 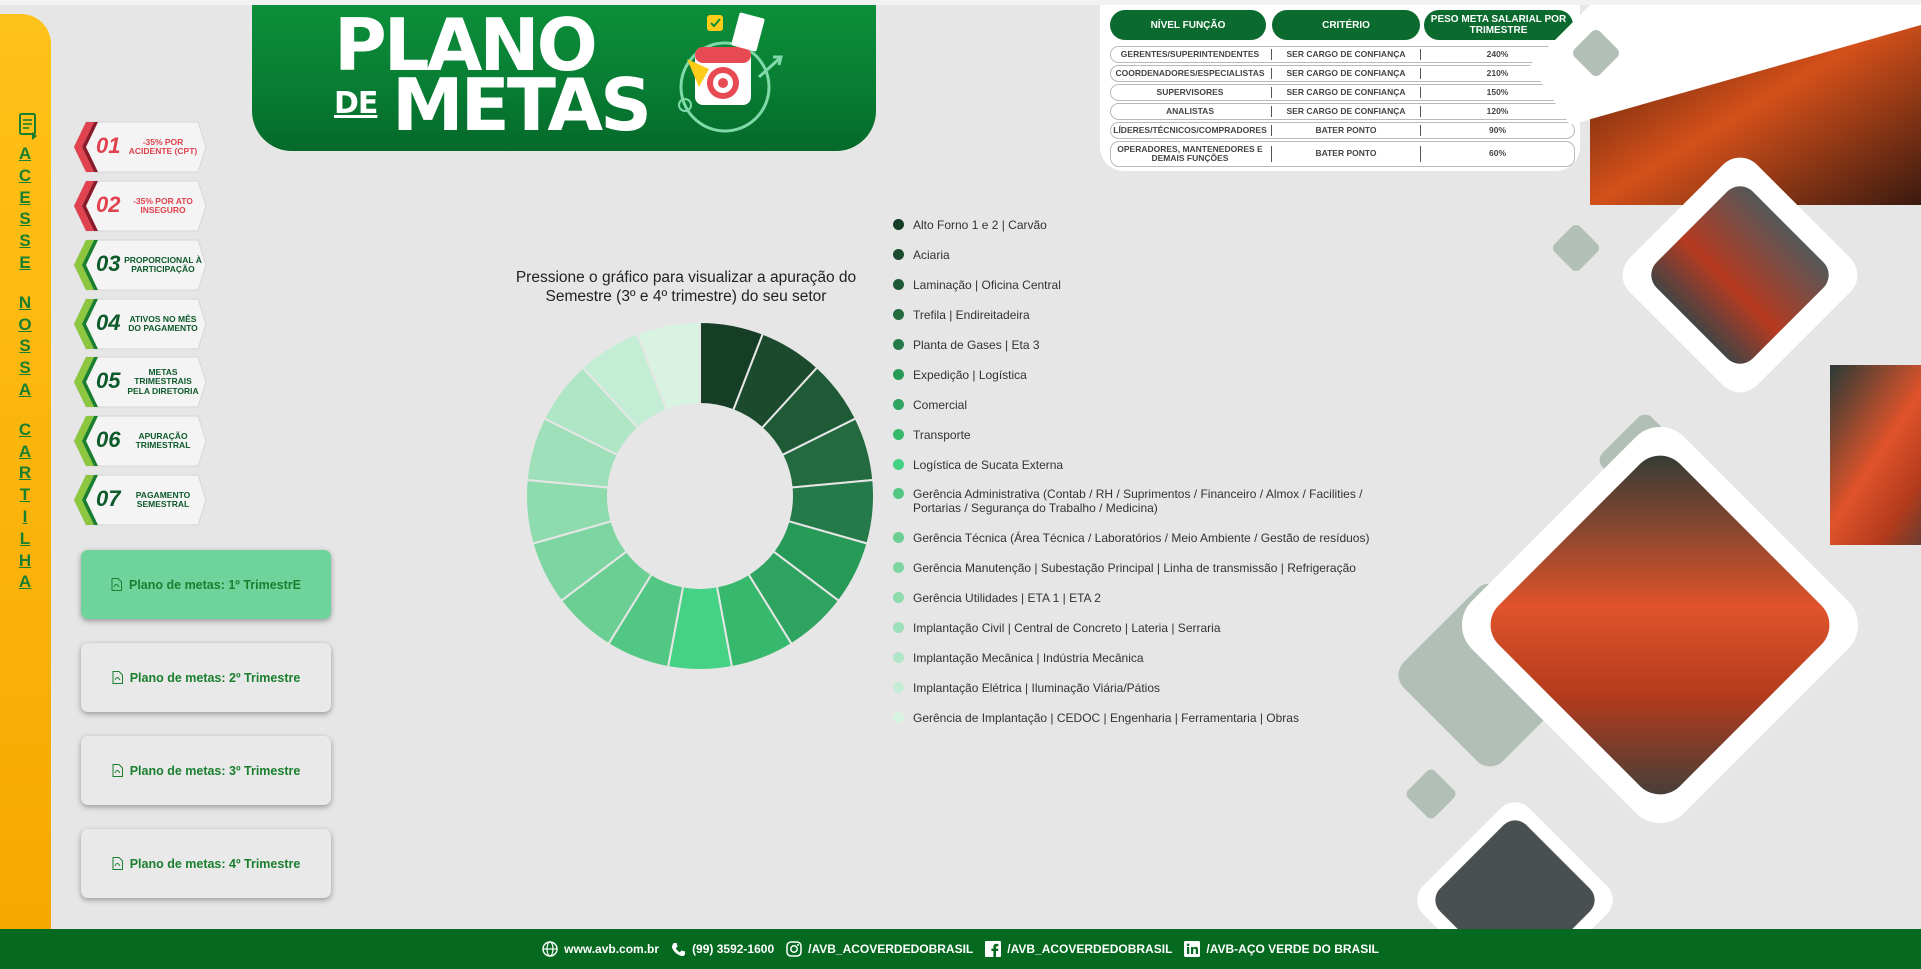 I want to click on rule-item: 04 Ativos no mês do pagamento, so click(x=140, y=324).